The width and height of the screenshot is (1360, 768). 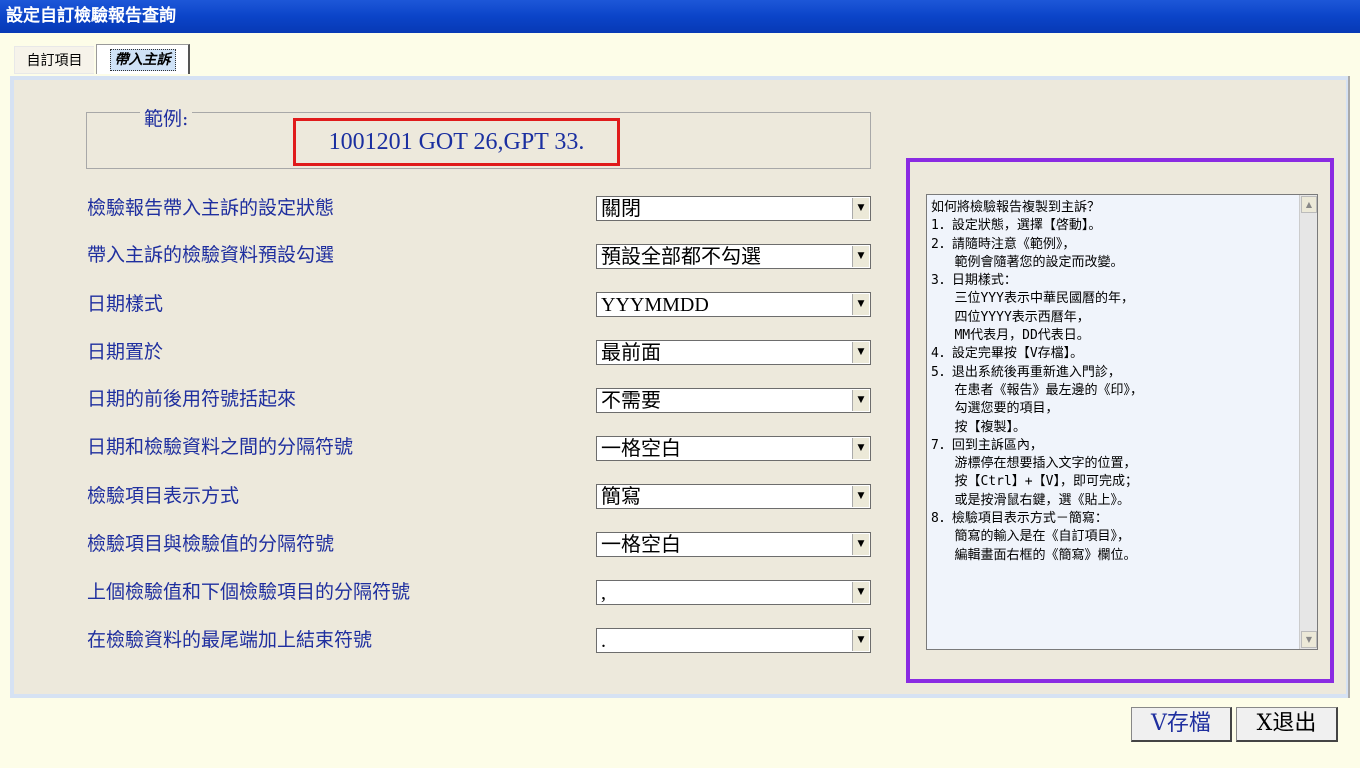 What do you see at coordinates (1309, 204) in the screenshot?
I see `scroll-up-icon: ▲` at bounding box center [1309, 204].